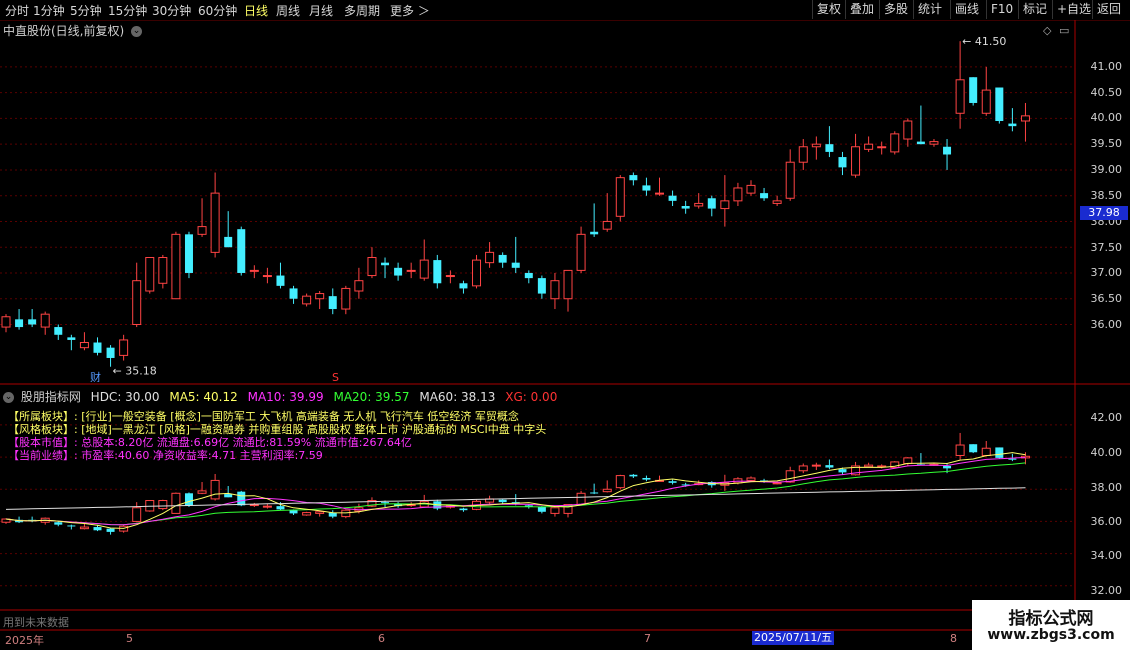 The width and height of the screenshot is (1130, 650). I want to click on chevron-down-icon: ⌄, so click(8, 397).